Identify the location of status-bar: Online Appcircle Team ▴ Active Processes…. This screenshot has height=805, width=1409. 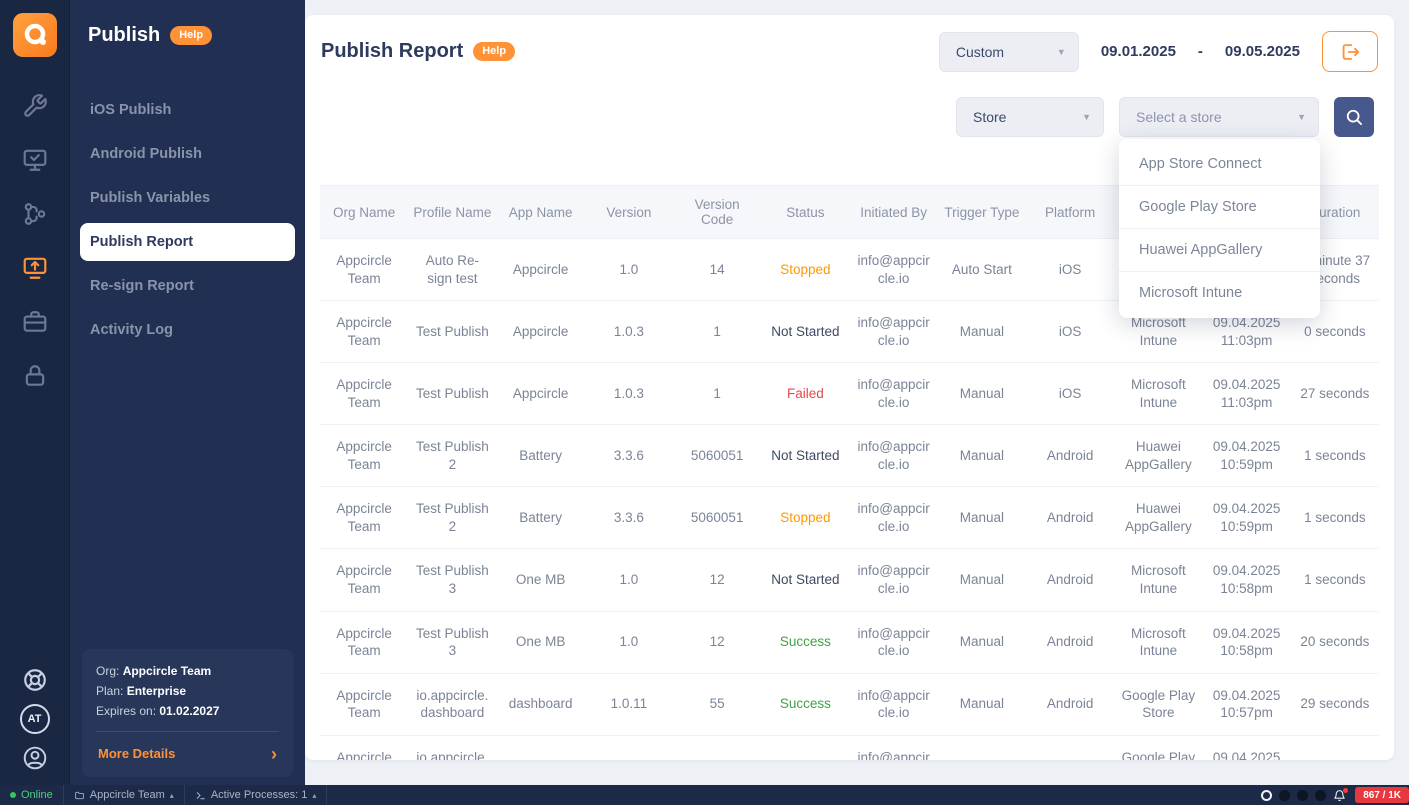
(704, 795).